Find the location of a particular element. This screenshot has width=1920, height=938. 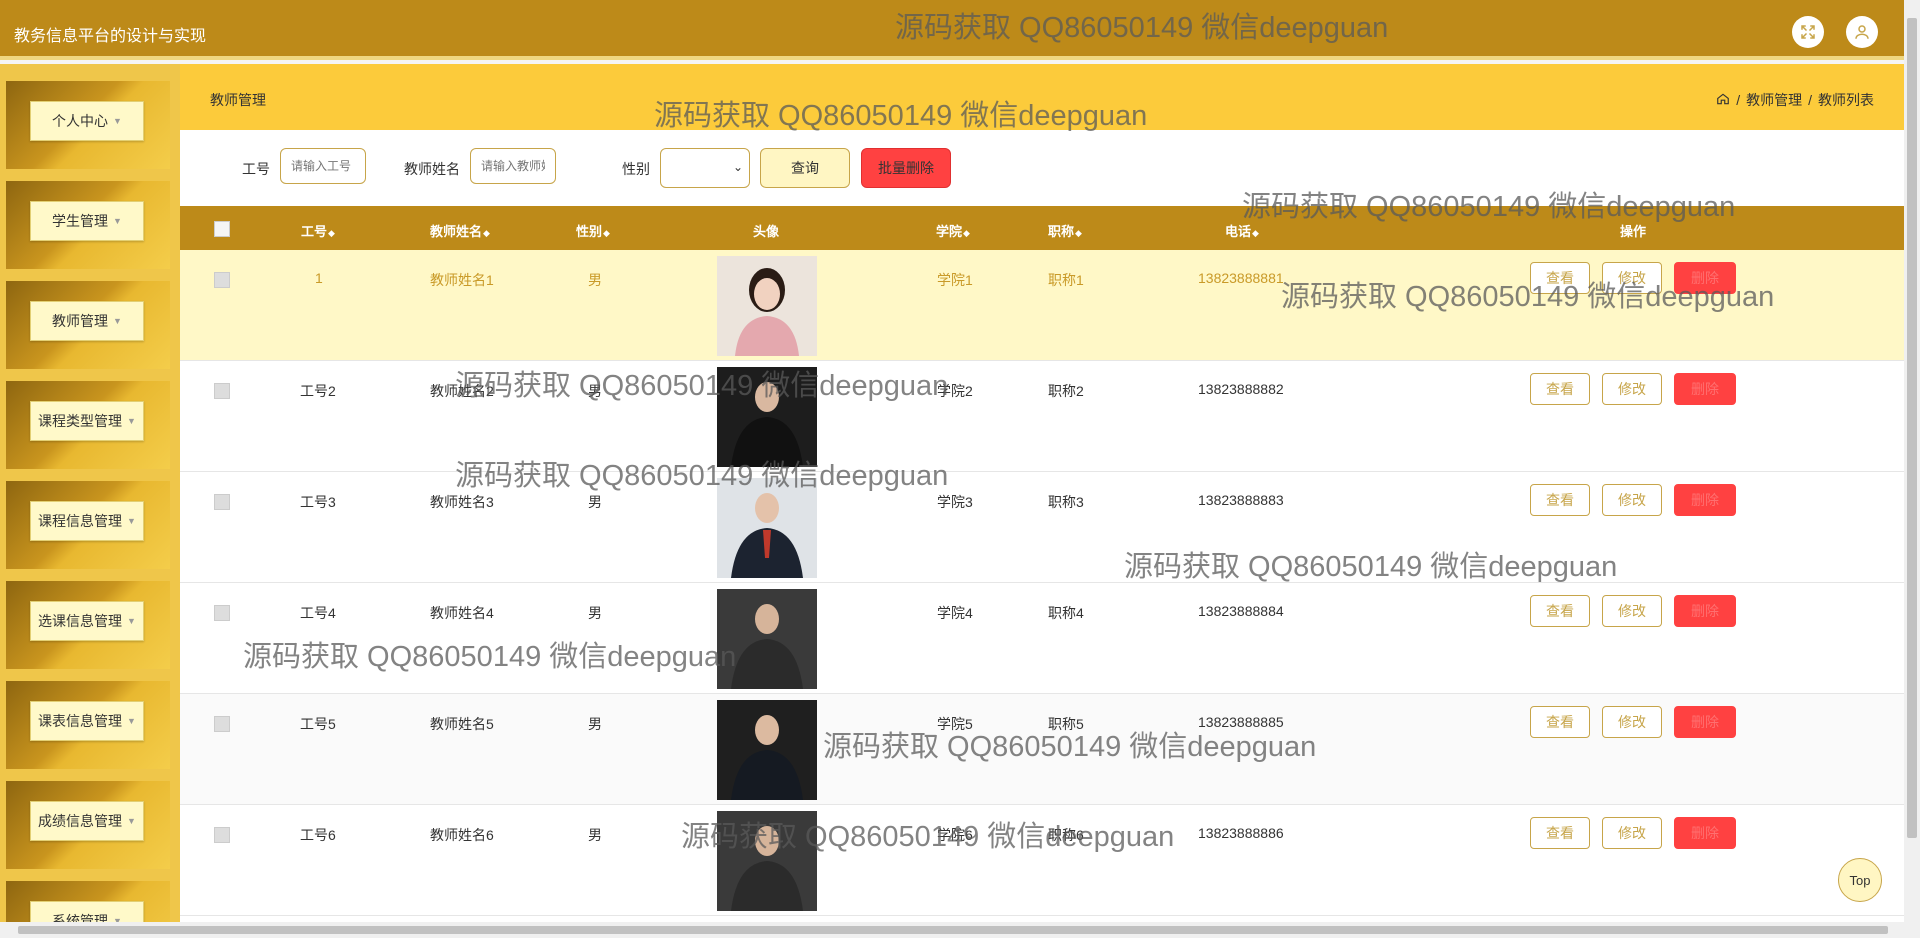

col-gender: 性别◆ is located at coordinates (593, 230).